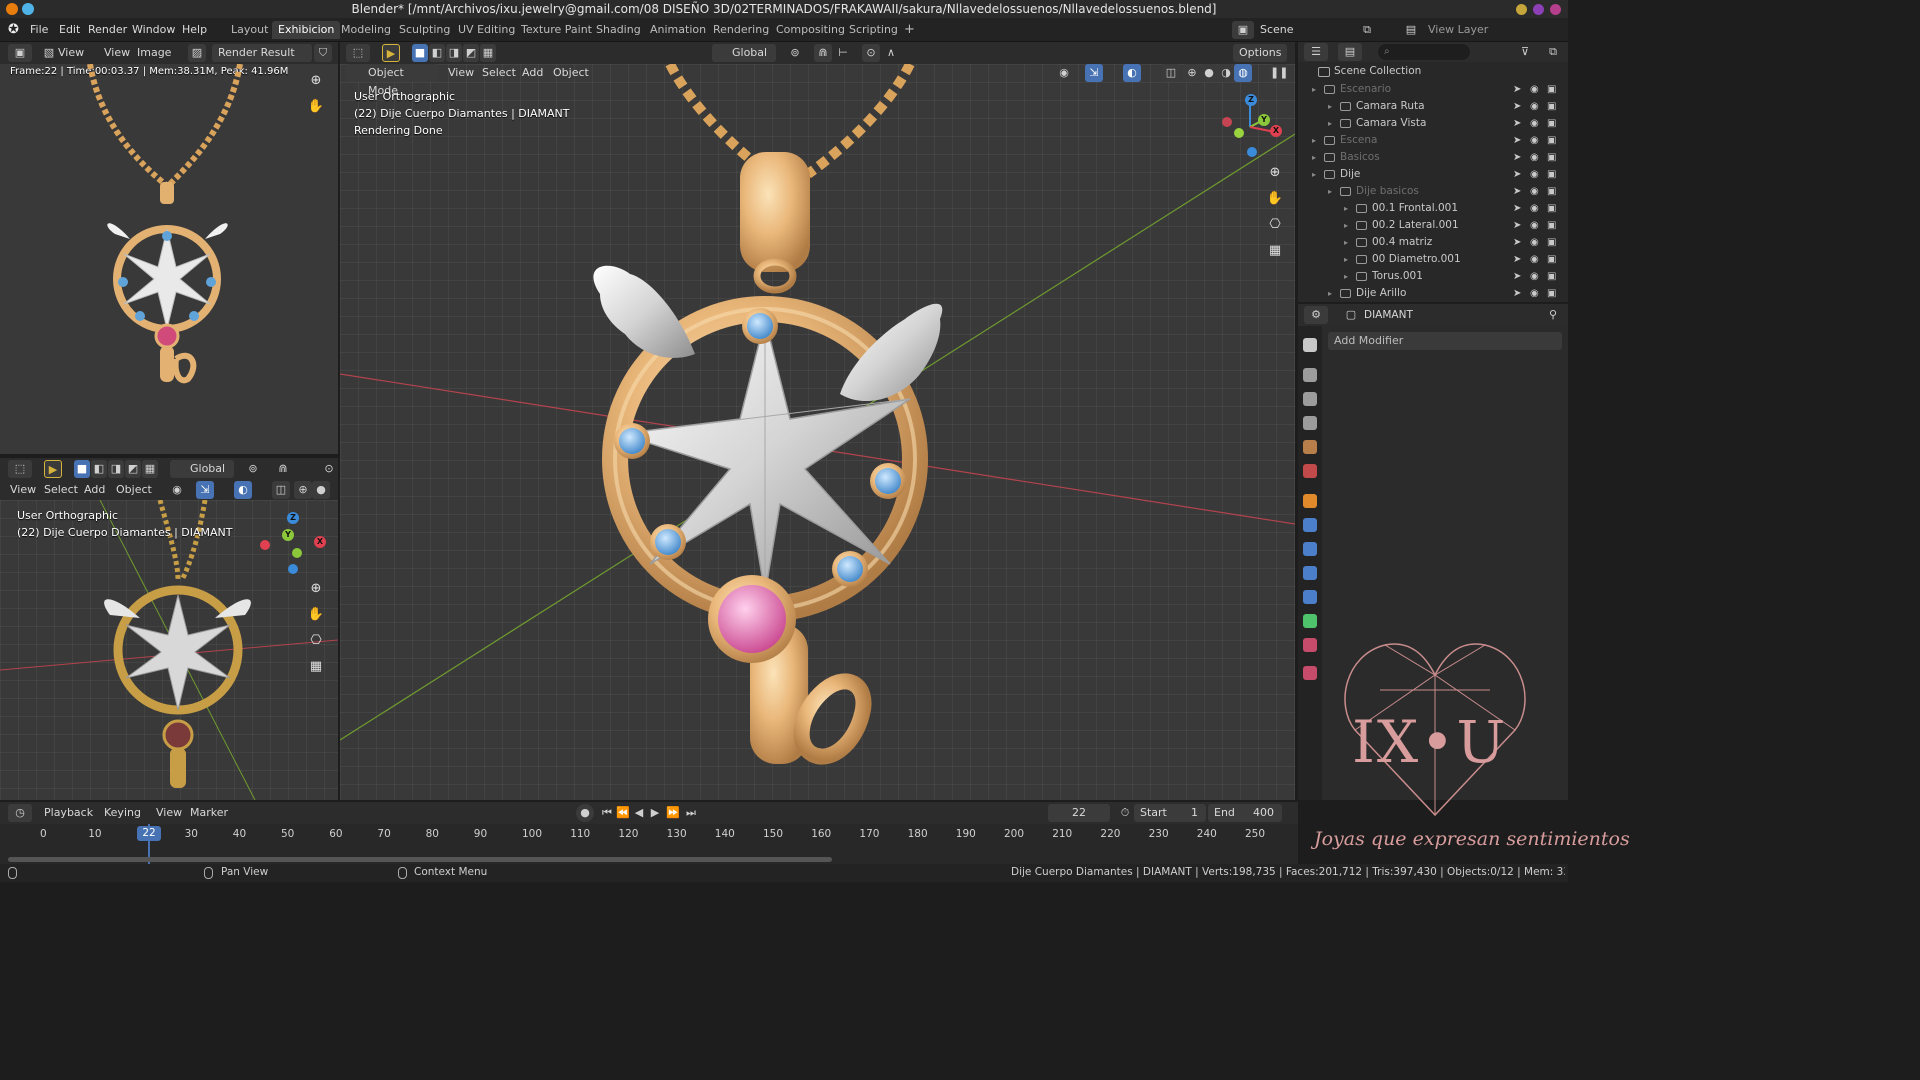 The image size is (1920, 1080). Describe the element at coordinates (1275, 225) in the screenshot. I see `camera-view-icon: ⎔` at that location.